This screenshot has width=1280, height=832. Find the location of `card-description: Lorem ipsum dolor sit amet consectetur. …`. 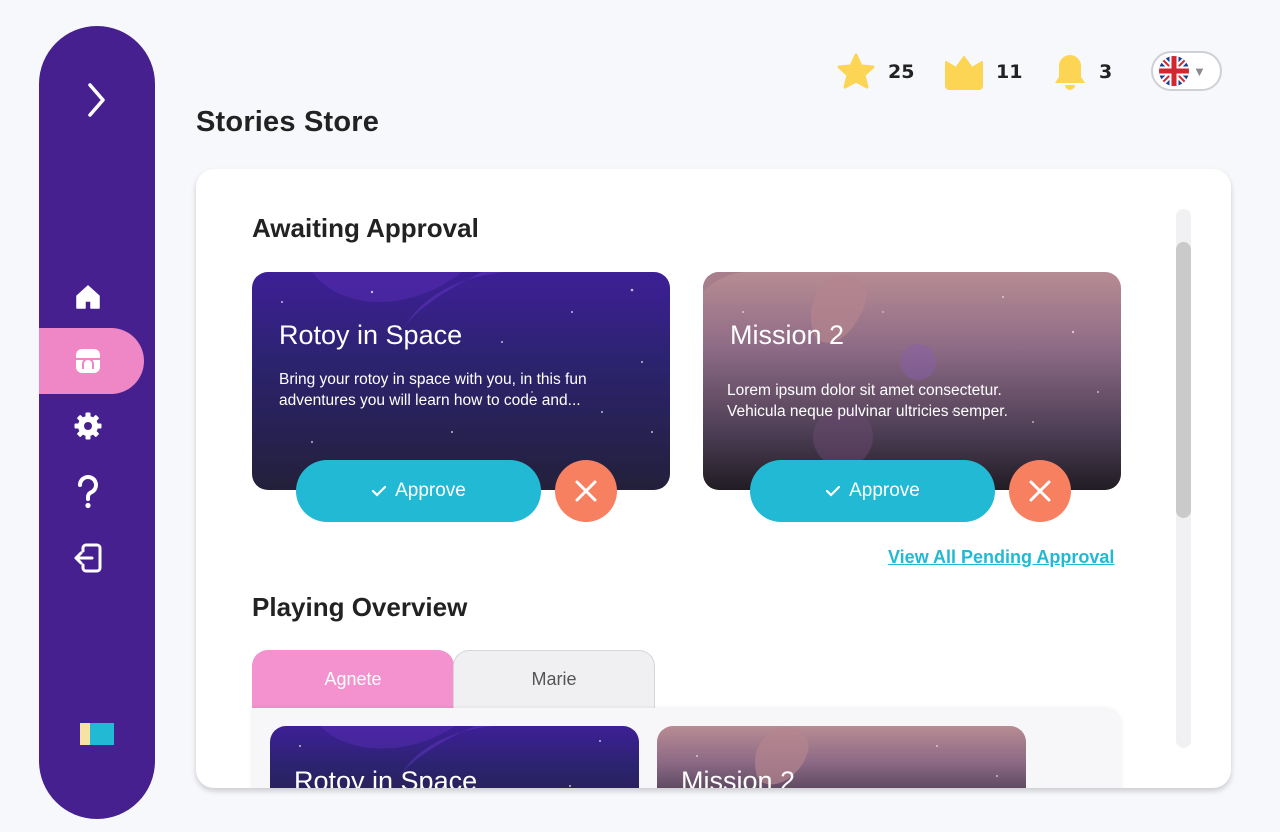

card-description: Lorem ipsum dolor sit amet consectetur. … is located at coordinates (867, 401).